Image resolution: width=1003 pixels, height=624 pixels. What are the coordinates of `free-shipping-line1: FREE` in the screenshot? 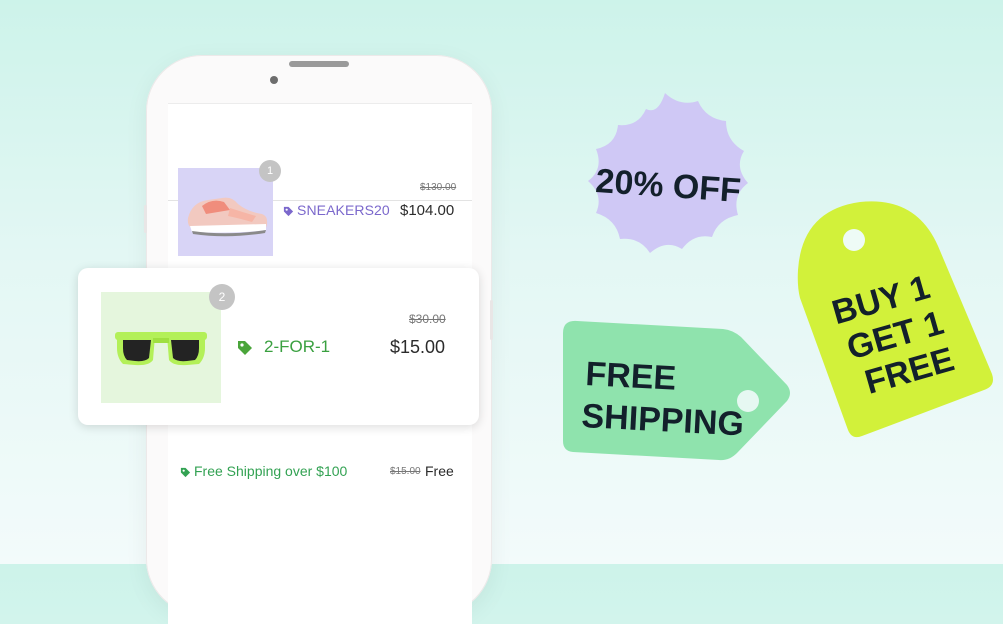 It's located at (631, 376).